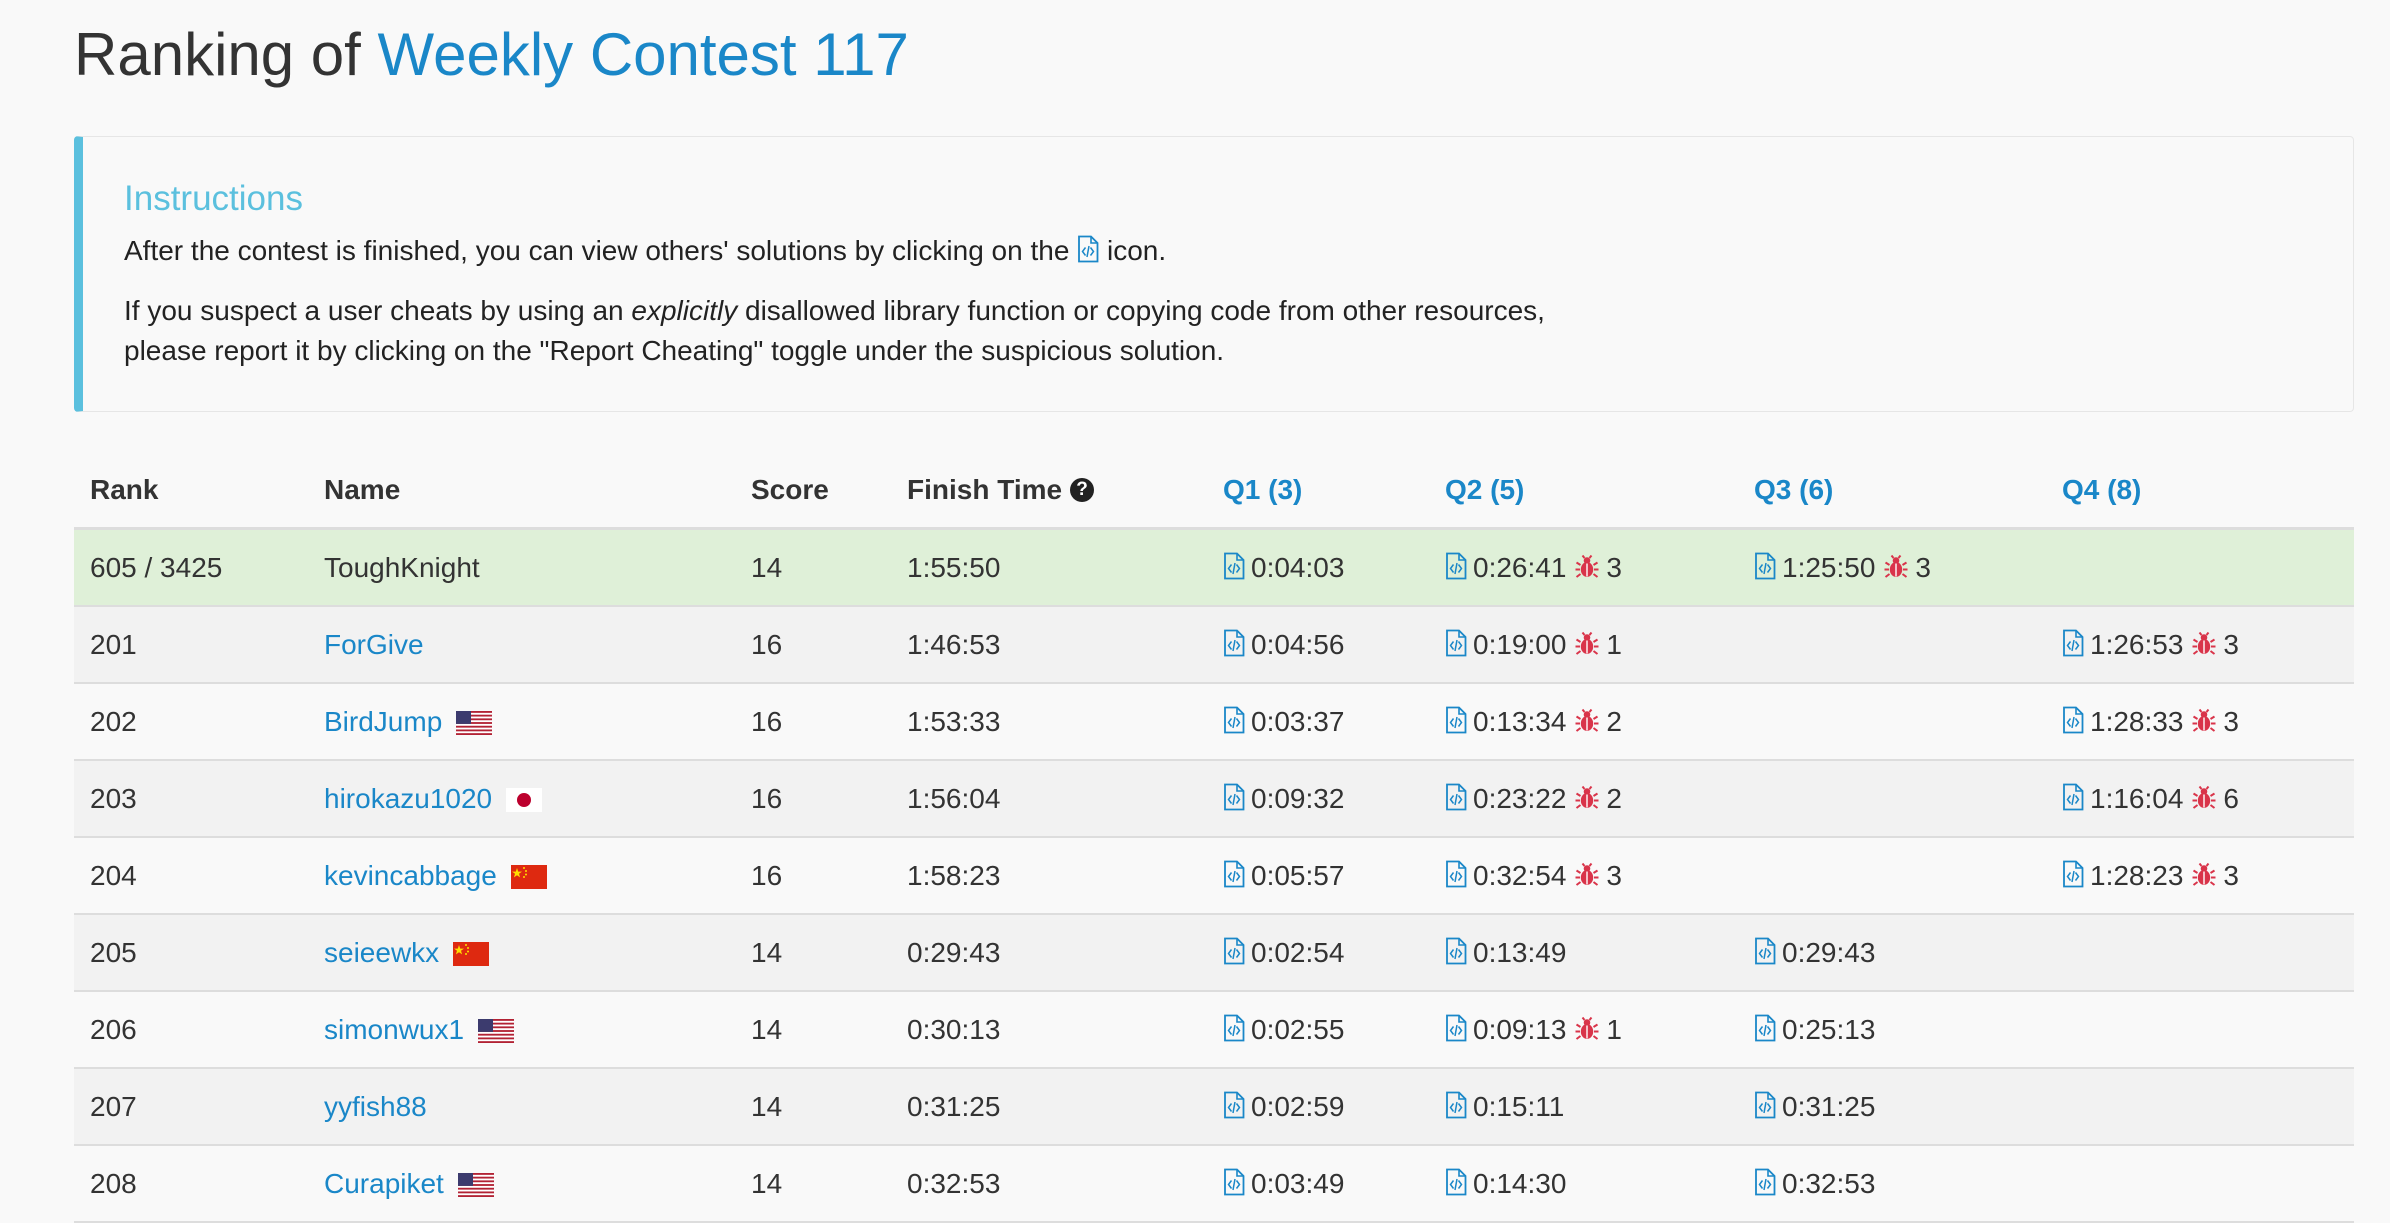  I want to click on solve-time: 1:28:33, so click(2137, 721).